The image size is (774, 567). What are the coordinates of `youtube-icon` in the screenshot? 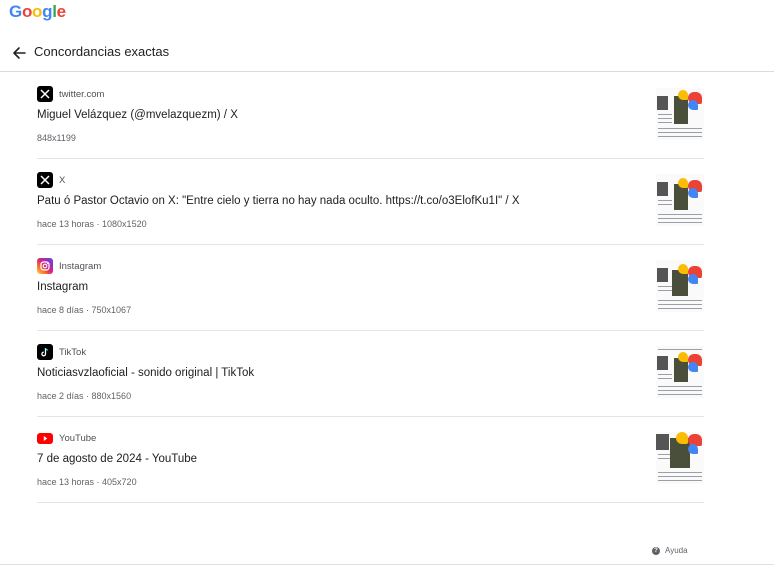 It's located at (45, 438).